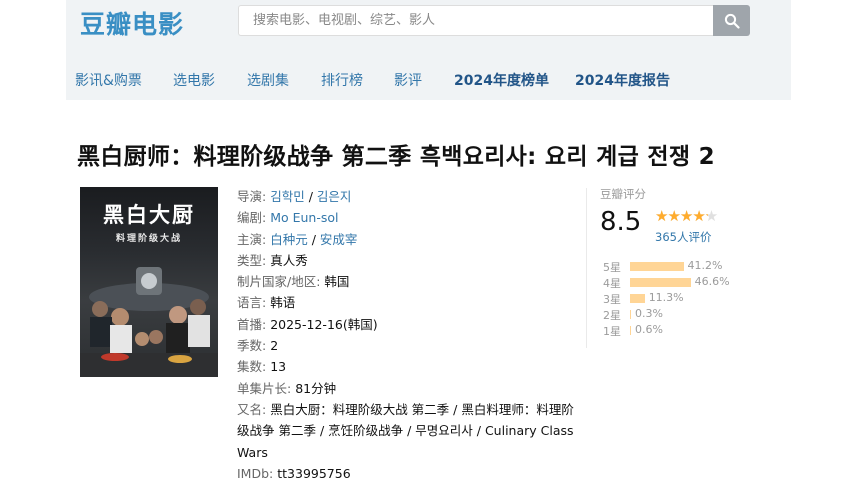  Describe the element at coordinates (314, 473) in the screenshot. I see `imdb-value: tt33995756` at that location.